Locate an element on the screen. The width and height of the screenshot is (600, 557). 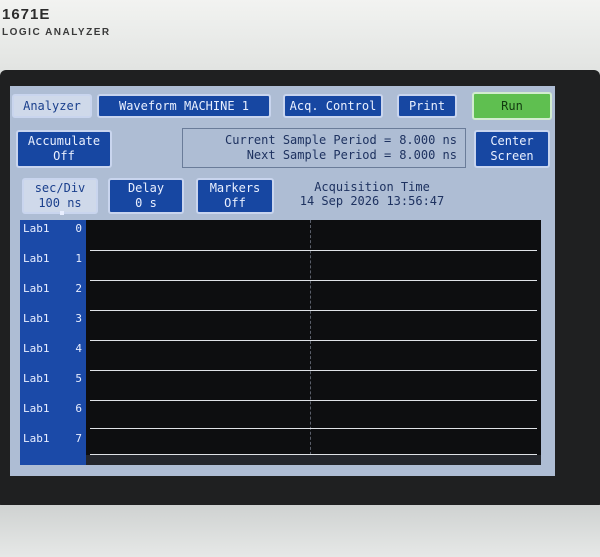
sec-div-label: sec/Div is located at coordinates (60, 188).